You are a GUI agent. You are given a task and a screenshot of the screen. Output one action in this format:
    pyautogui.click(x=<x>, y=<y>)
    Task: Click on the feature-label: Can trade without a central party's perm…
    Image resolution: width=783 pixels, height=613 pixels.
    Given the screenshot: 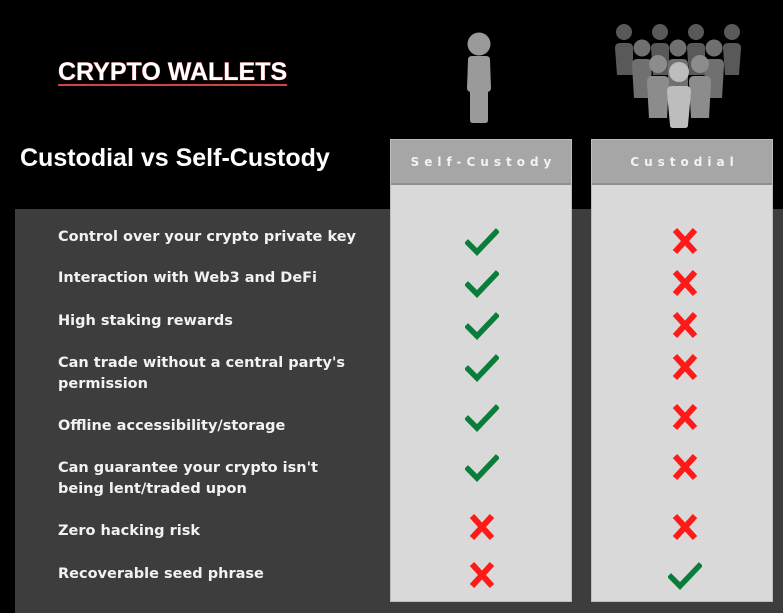 What is the action you would take?
    pyautogui.click(x=202, y=373)
    